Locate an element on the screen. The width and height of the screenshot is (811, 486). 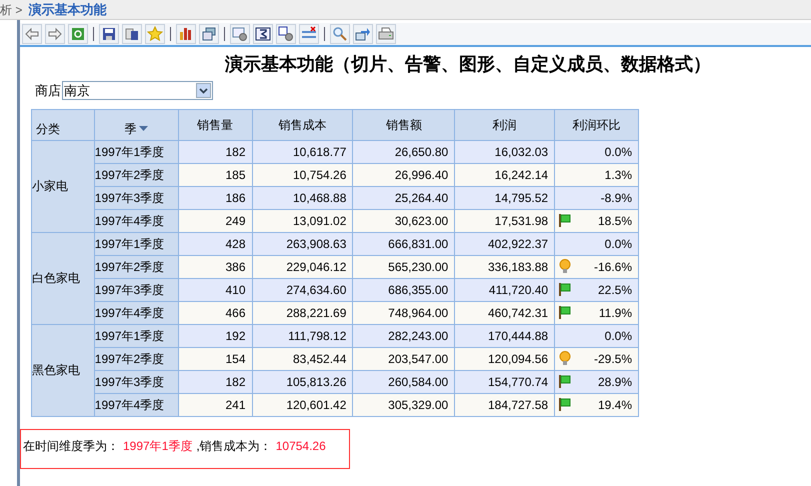
table-cell: 274,634.60 is located at coordinates (302, 289).